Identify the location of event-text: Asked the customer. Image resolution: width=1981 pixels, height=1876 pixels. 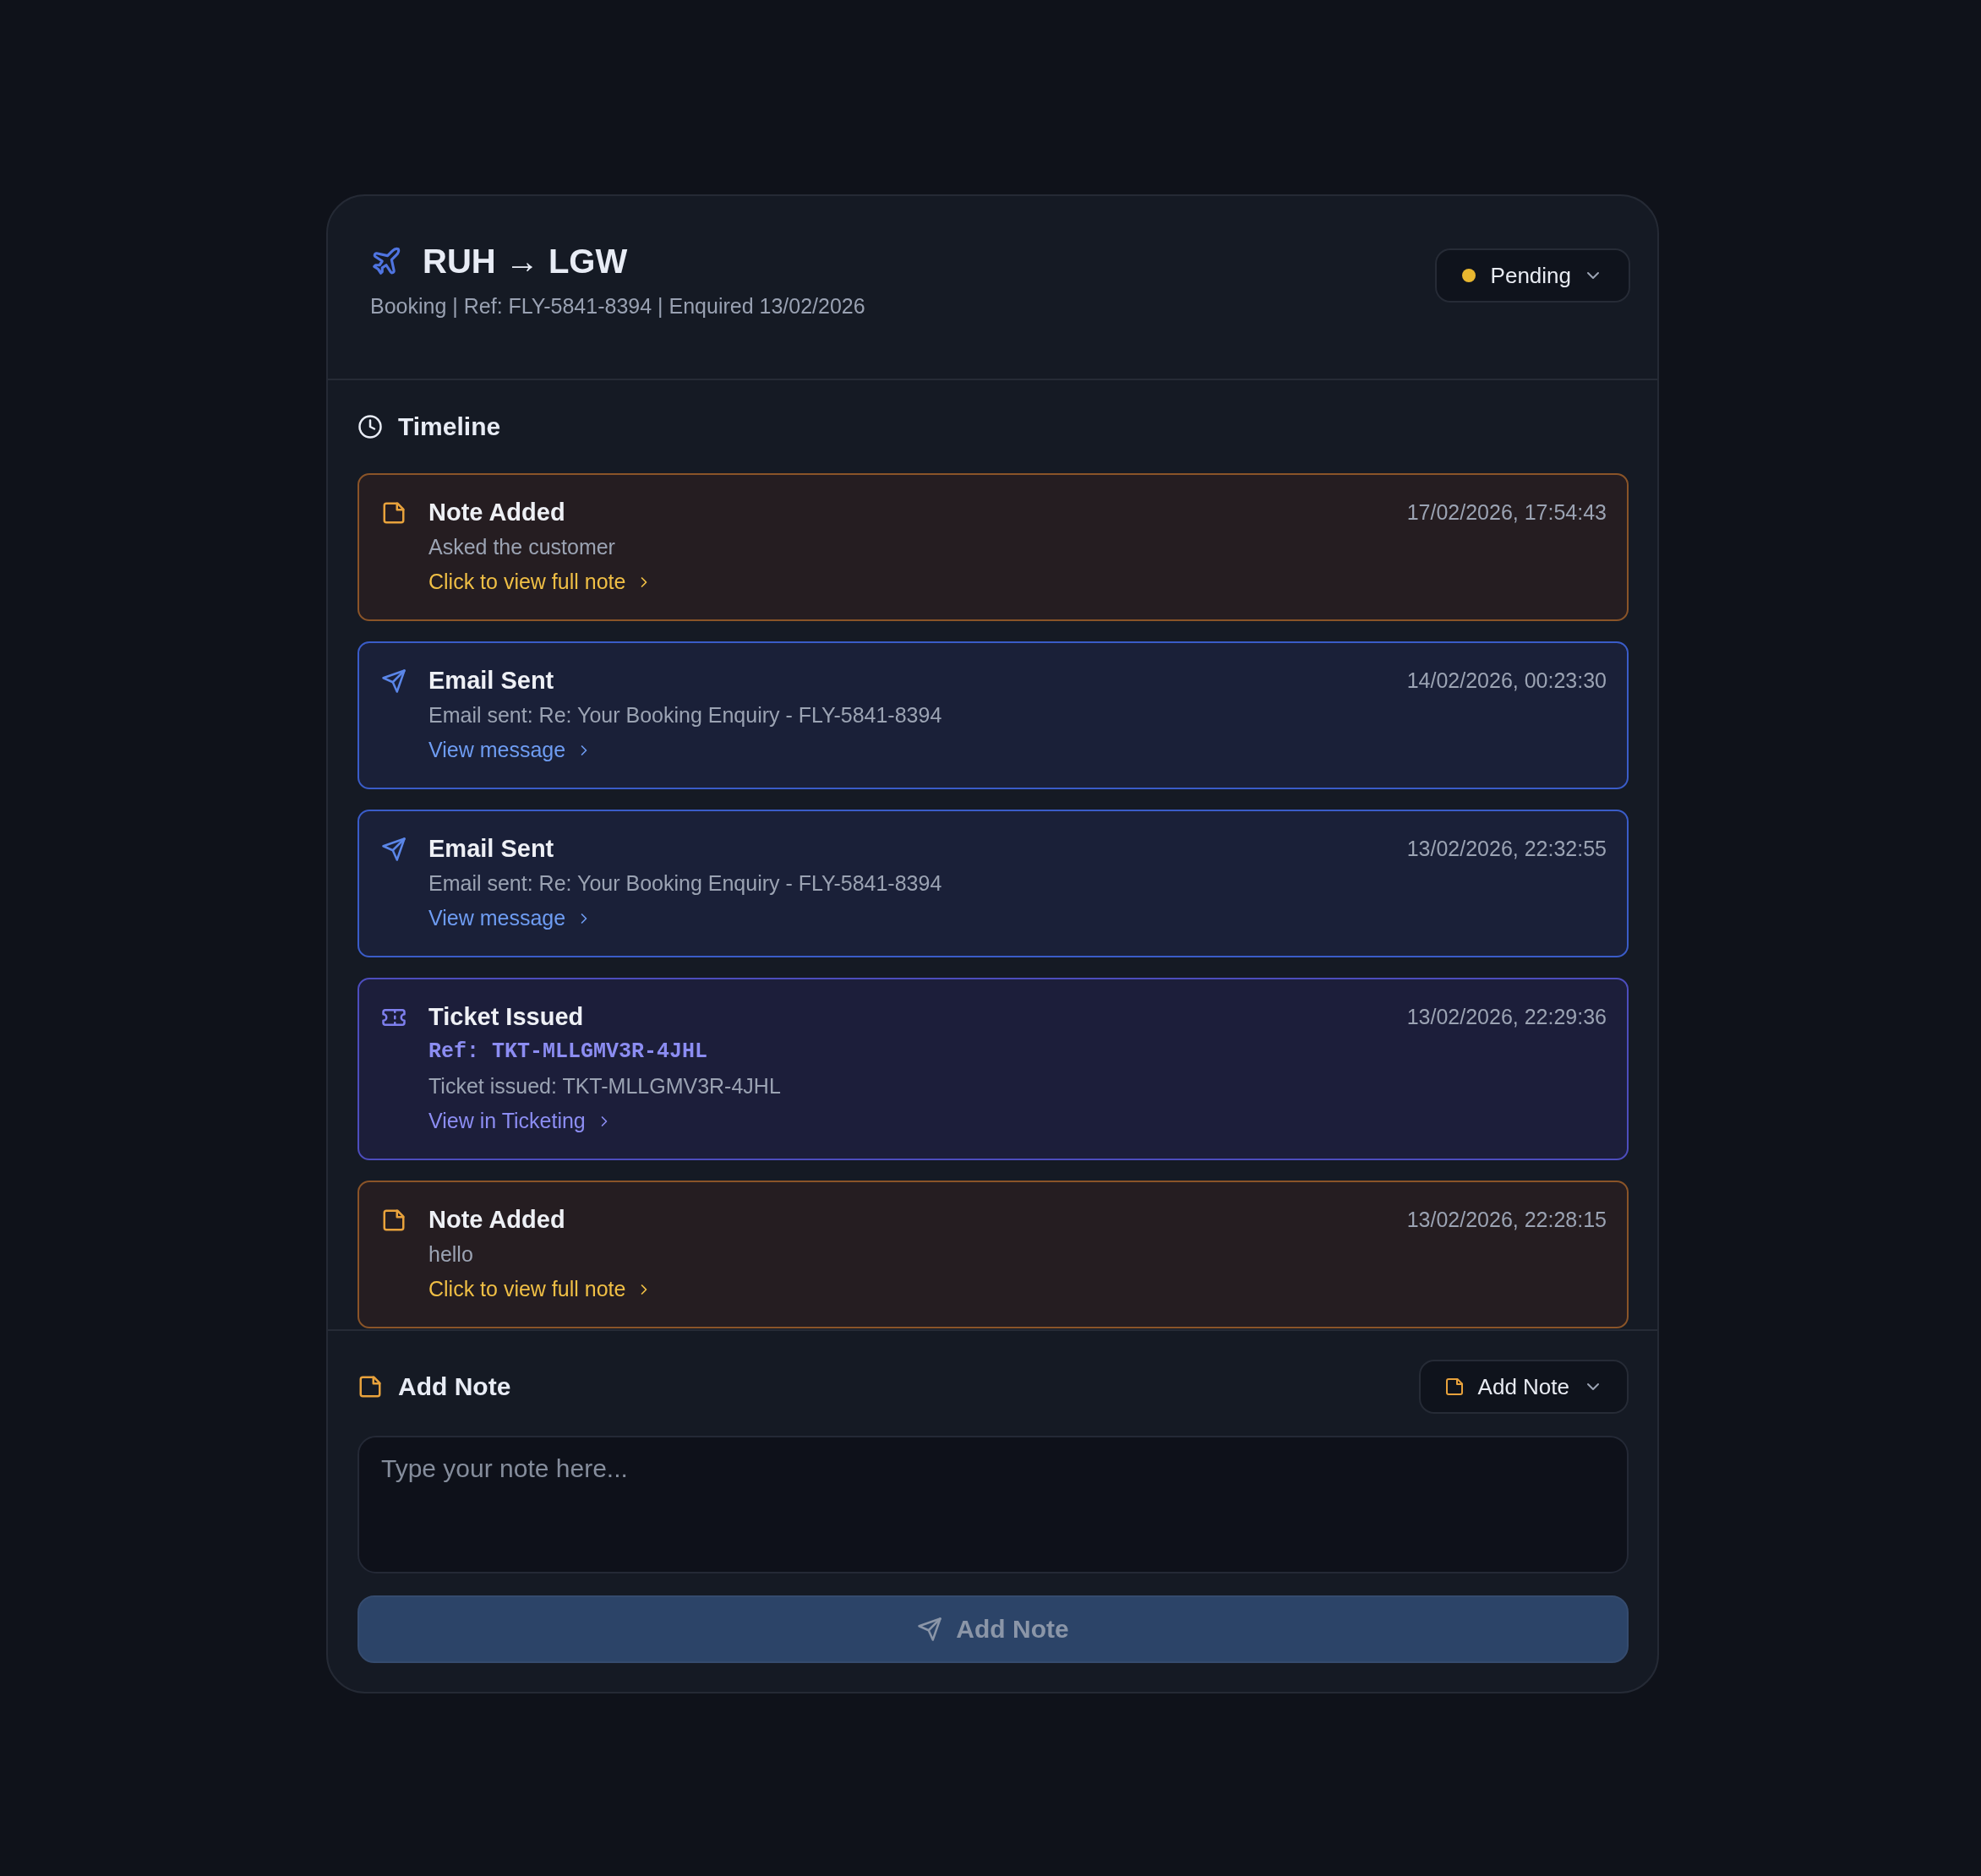
(521, 547).